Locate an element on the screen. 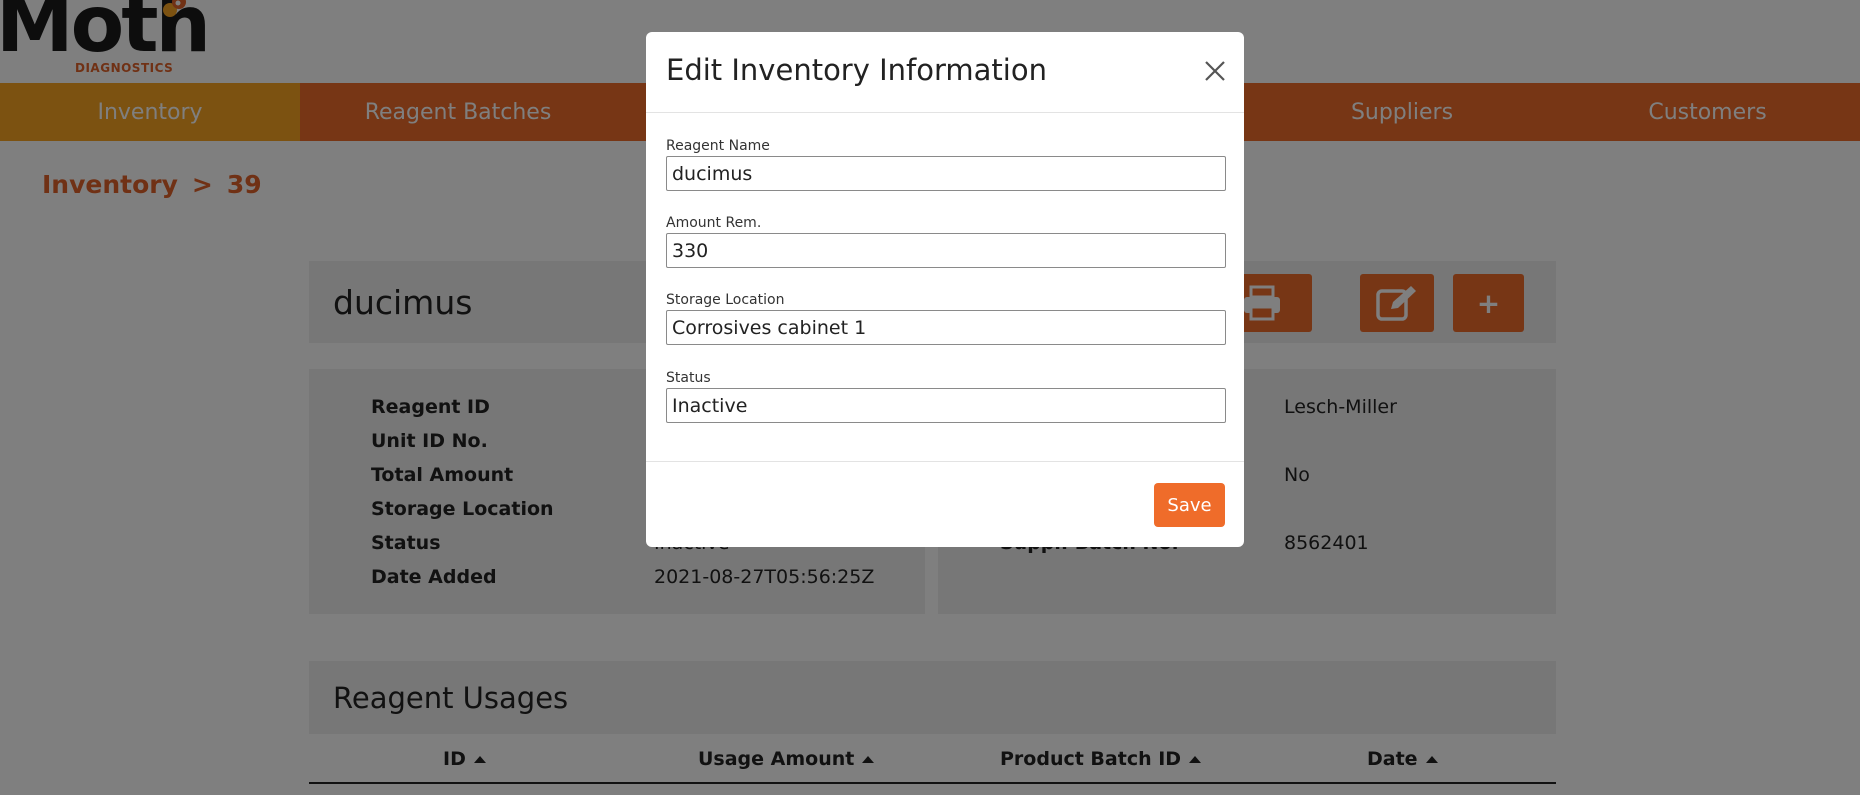 The height and width of the screenshot is (795, 1860). status-input is located at coordinates (946, 405).